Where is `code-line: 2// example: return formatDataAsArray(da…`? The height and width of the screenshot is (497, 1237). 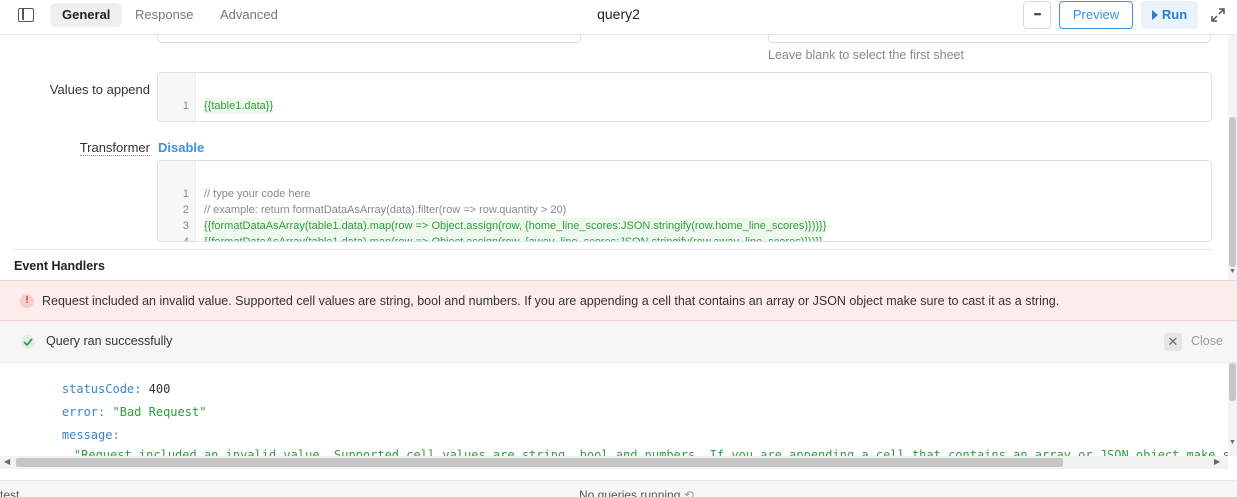
code-line: 2// example: return formatDataAsArray(da… is located at coordinates (374, 210).